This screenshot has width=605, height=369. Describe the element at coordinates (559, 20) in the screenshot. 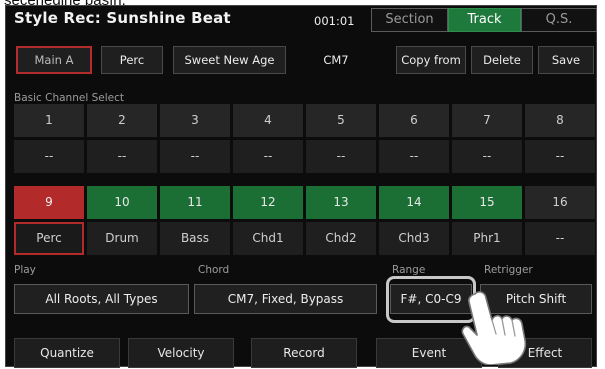

I see `tab-qs: Q.S.` at that location.